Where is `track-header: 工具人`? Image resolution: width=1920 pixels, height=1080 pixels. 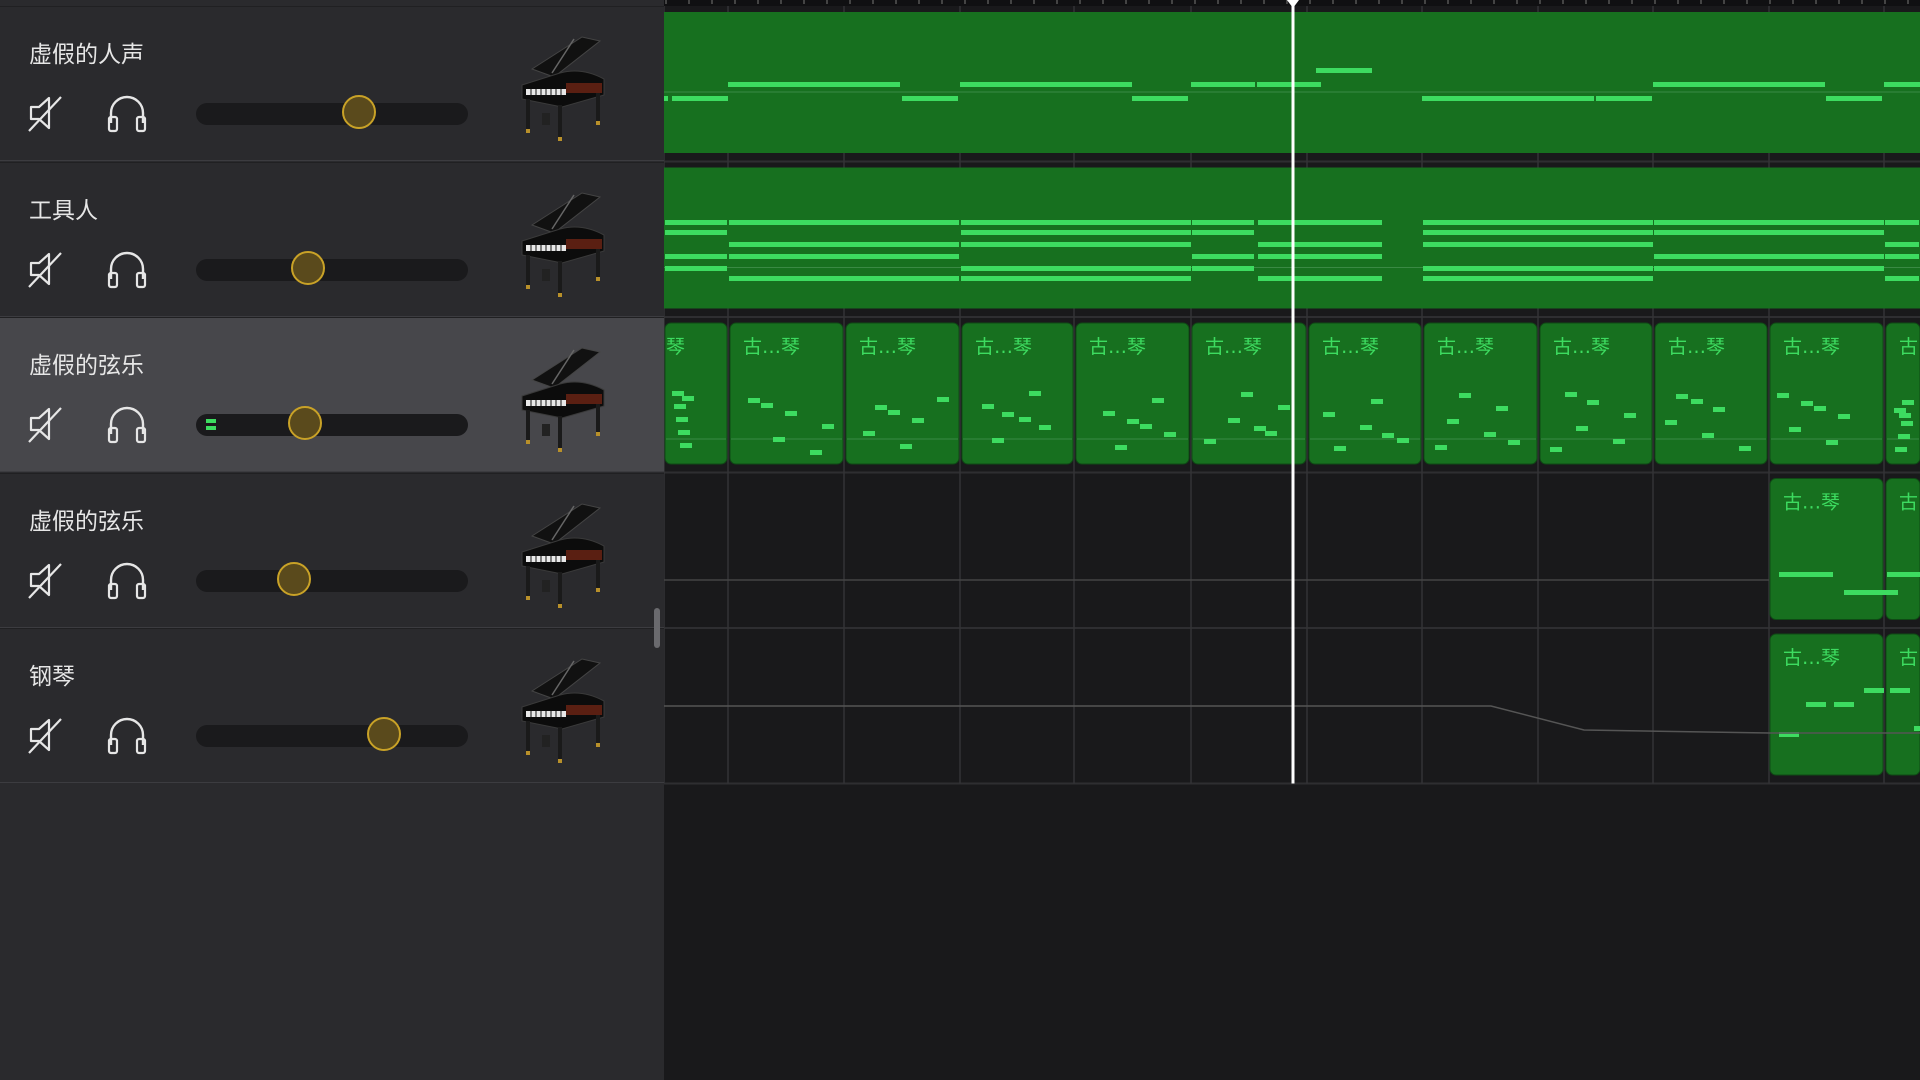 track-header: 工具人 is located at coordinates (332, 239).